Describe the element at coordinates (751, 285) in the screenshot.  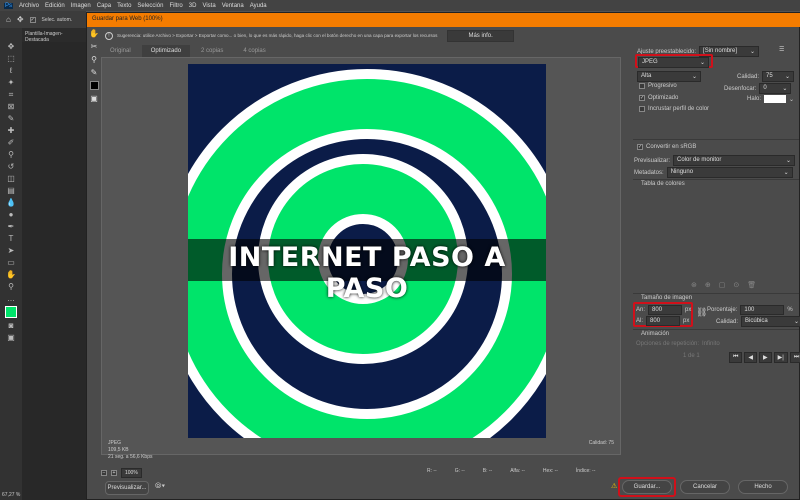
I see `delete-color-icon: 🗑` at that location.